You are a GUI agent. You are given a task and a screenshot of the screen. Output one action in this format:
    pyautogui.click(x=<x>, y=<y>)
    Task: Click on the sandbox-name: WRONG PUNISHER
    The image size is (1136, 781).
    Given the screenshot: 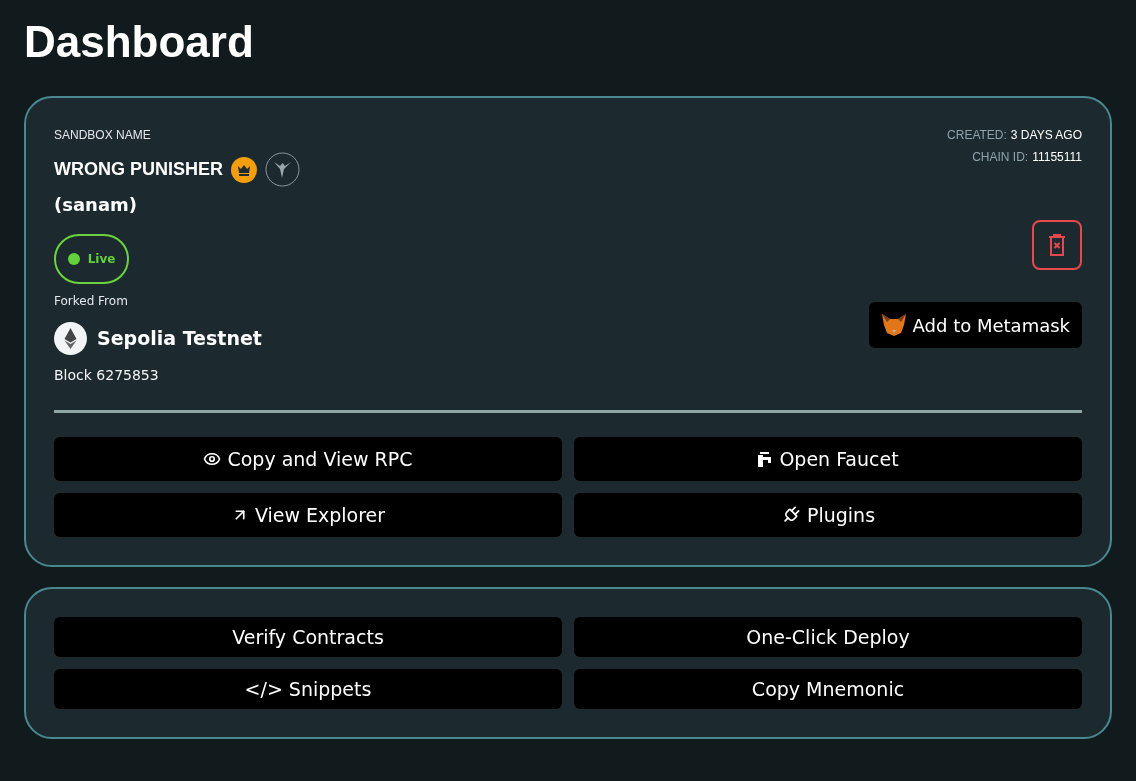 What is the action you would take?
    pyautogui.click(x=138, y=169)
    